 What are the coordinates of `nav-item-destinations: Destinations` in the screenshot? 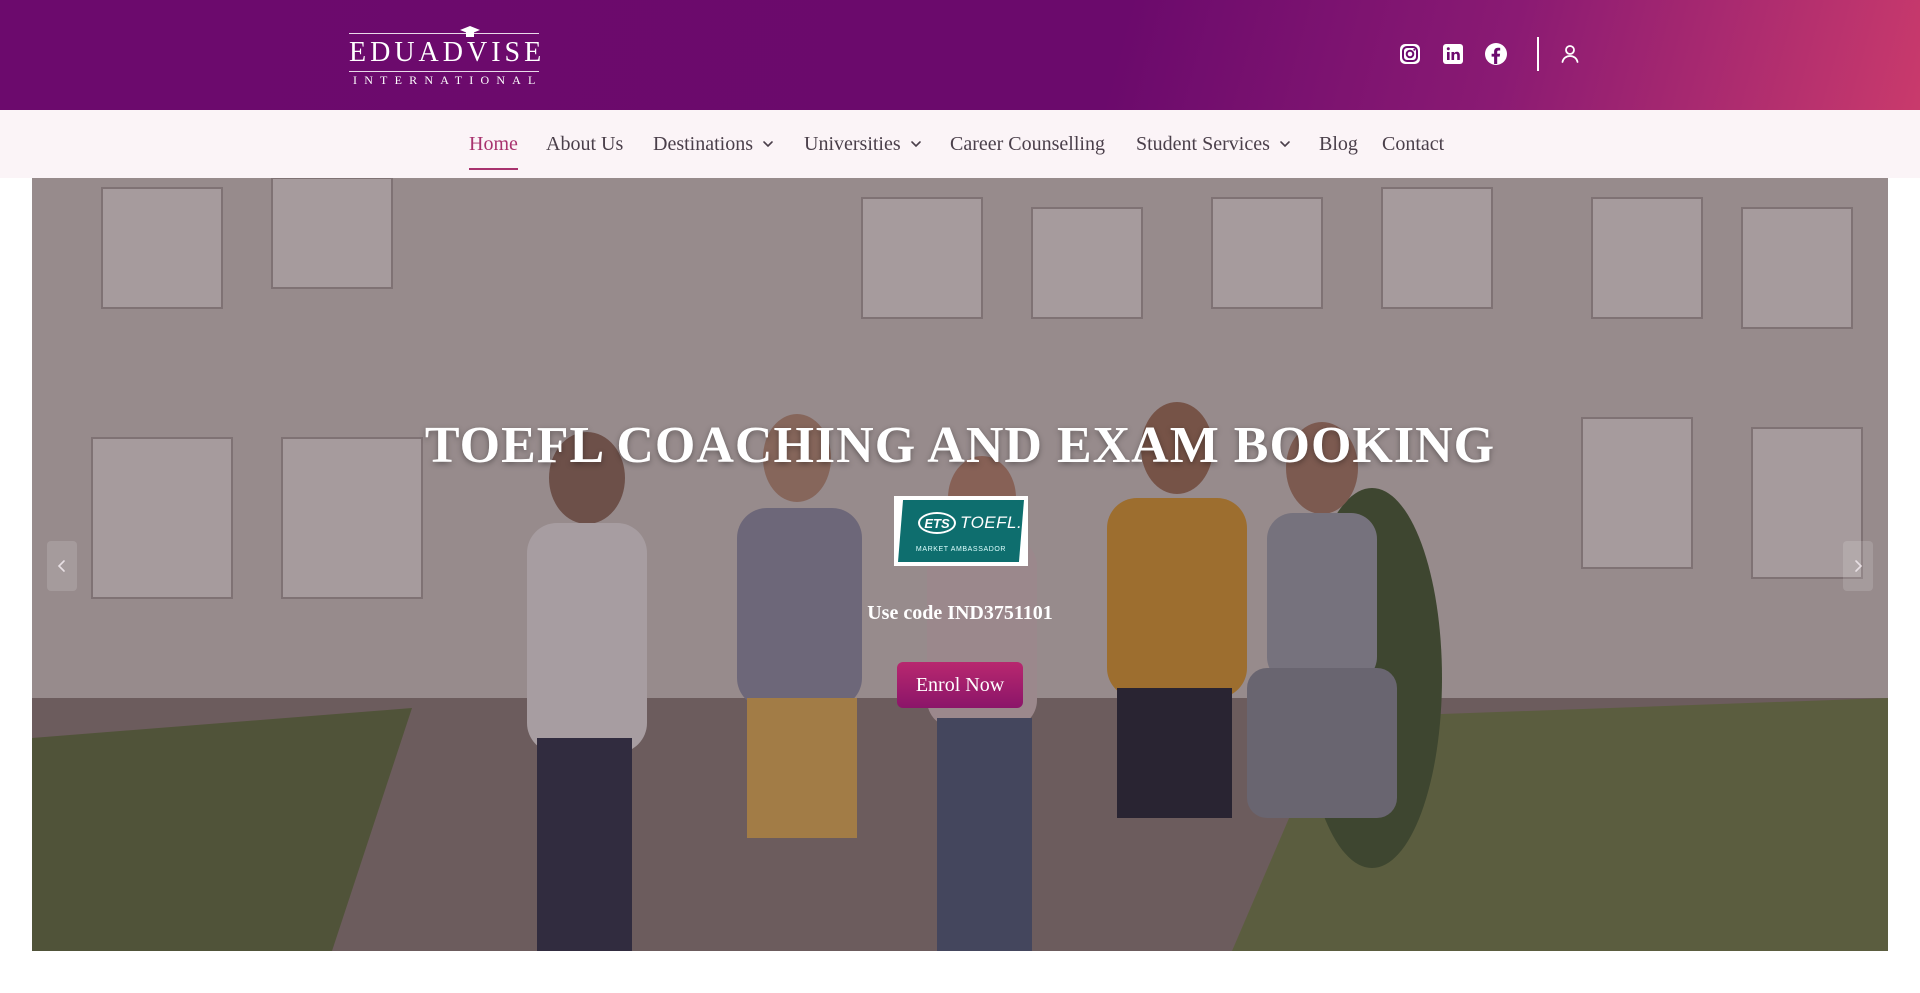 It's located at (714, 144).